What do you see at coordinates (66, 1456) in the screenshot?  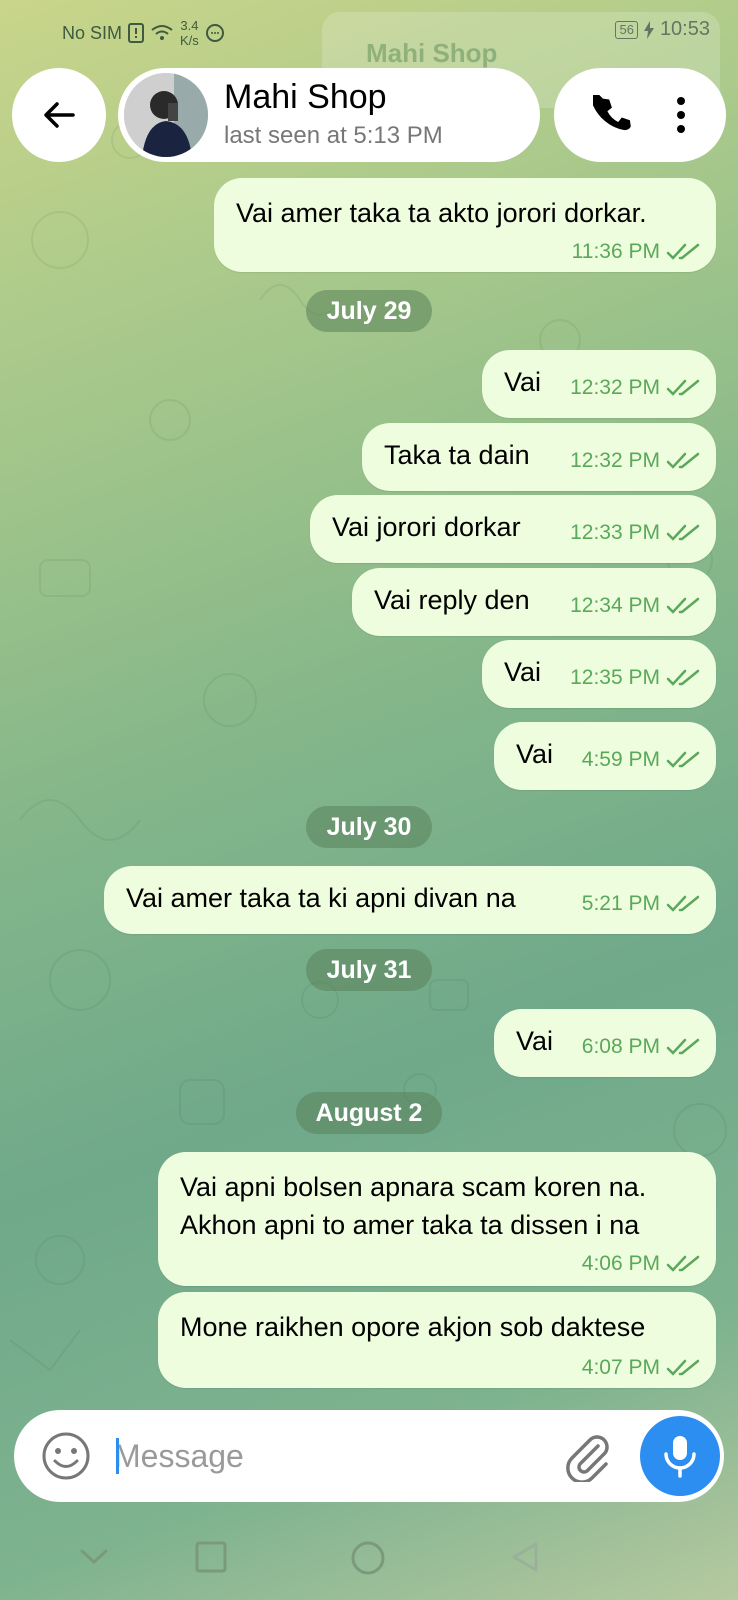 I see `emoji-icon` at bounding box center [66, 1456].